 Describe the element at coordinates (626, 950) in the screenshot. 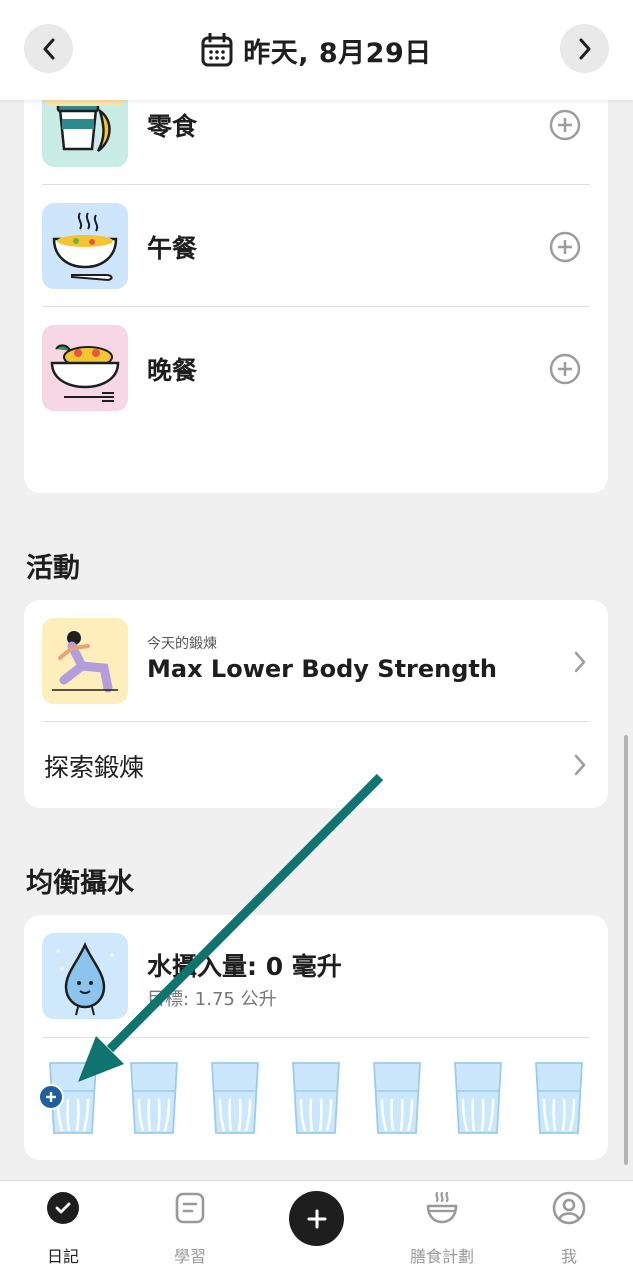

I see `scrollbar` at that location.